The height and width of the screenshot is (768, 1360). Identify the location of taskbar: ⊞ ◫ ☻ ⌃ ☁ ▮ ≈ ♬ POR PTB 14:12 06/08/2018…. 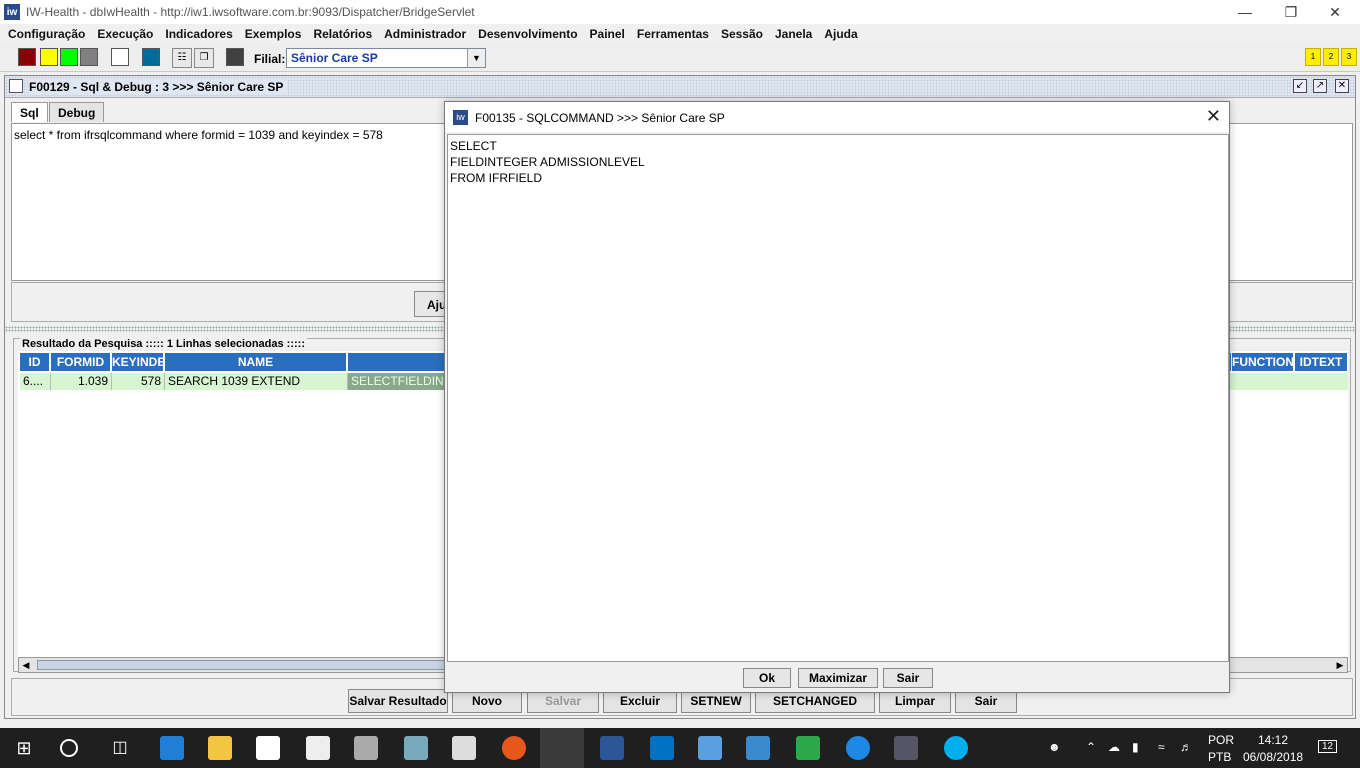
(680, 748).